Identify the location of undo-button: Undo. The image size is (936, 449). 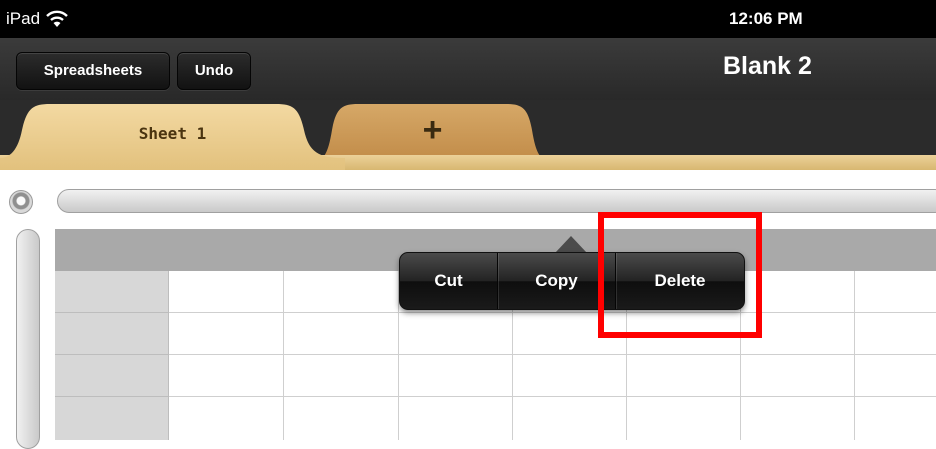
(214, 71).